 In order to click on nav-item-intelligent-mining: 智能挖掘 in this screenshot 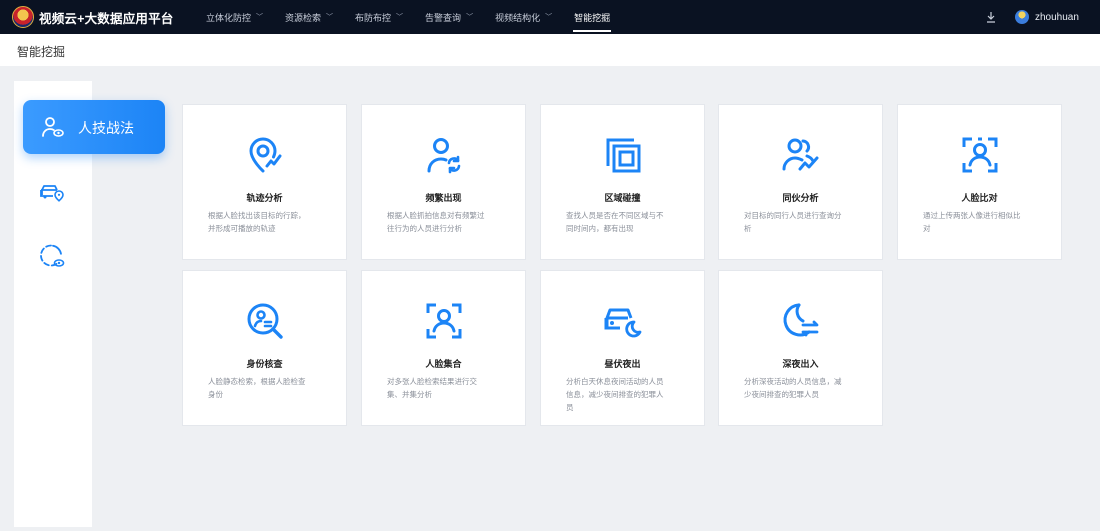, I will do `click(592, 17)`.